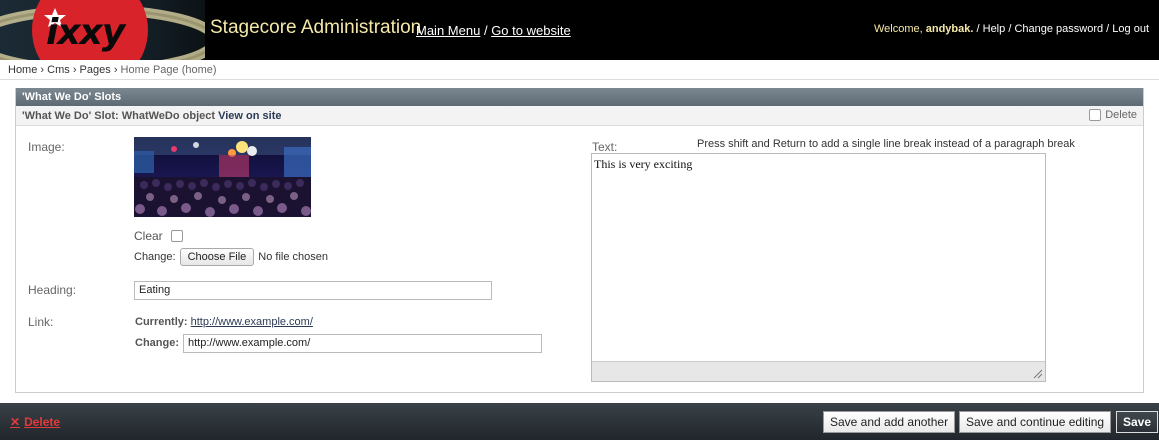 This screenshot has width=1159, height=440. I want to click on breadcrumb: Home › Cms › Pages › Home Page (home), so click(579, 70).